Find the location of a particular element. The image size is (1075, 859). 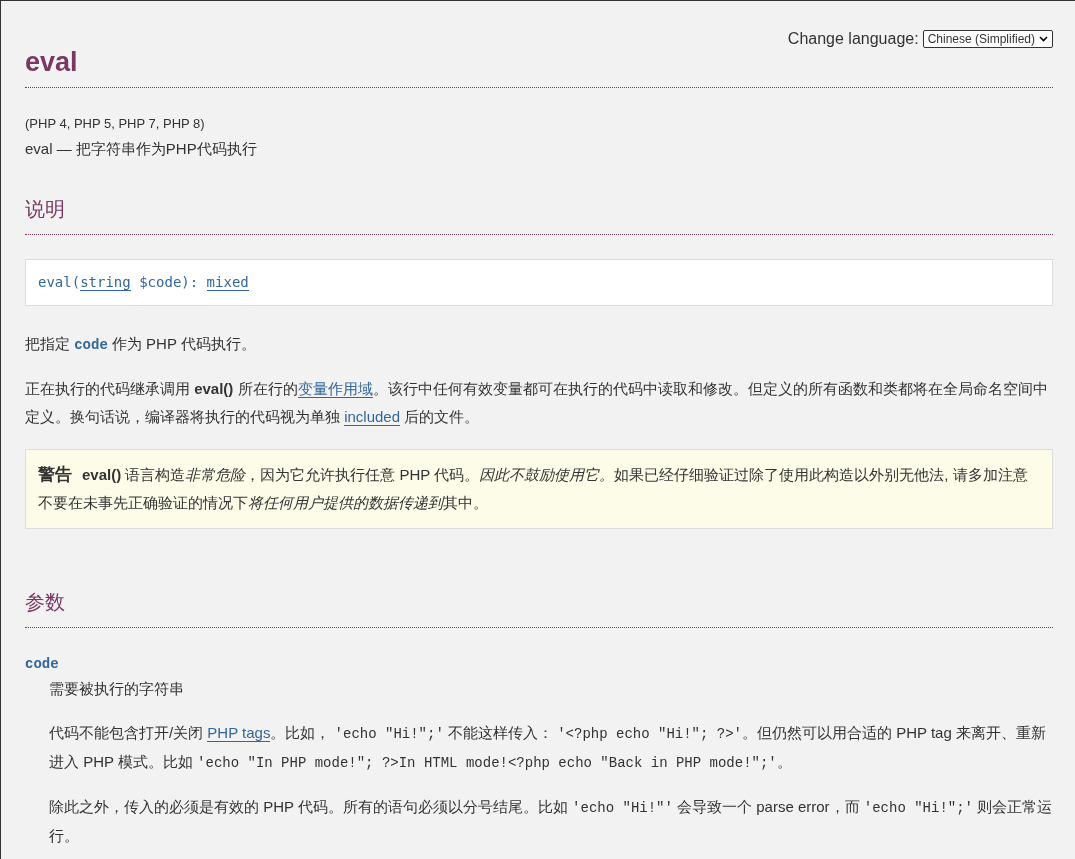

language-select: Chinese (Simplified) is located at coordinates (987, 39).